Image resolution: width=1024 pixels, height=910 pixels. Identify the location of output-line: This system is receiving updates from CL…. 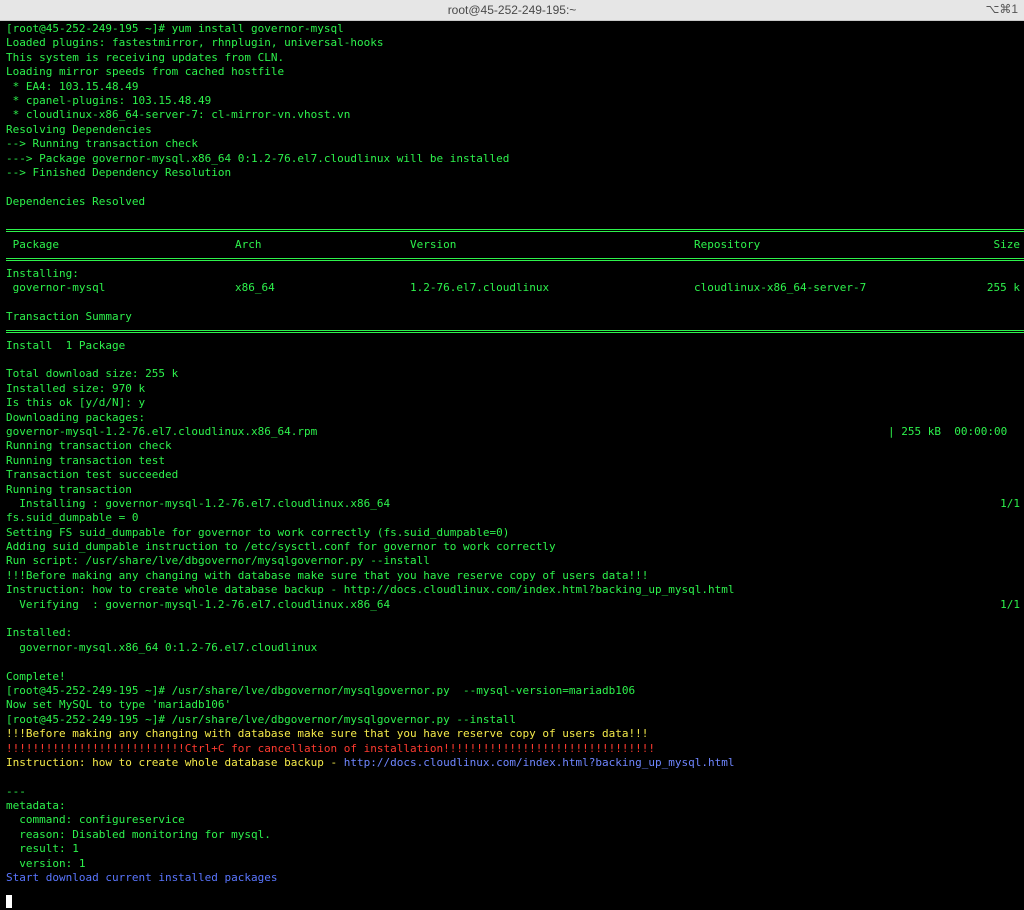
(145, 57).